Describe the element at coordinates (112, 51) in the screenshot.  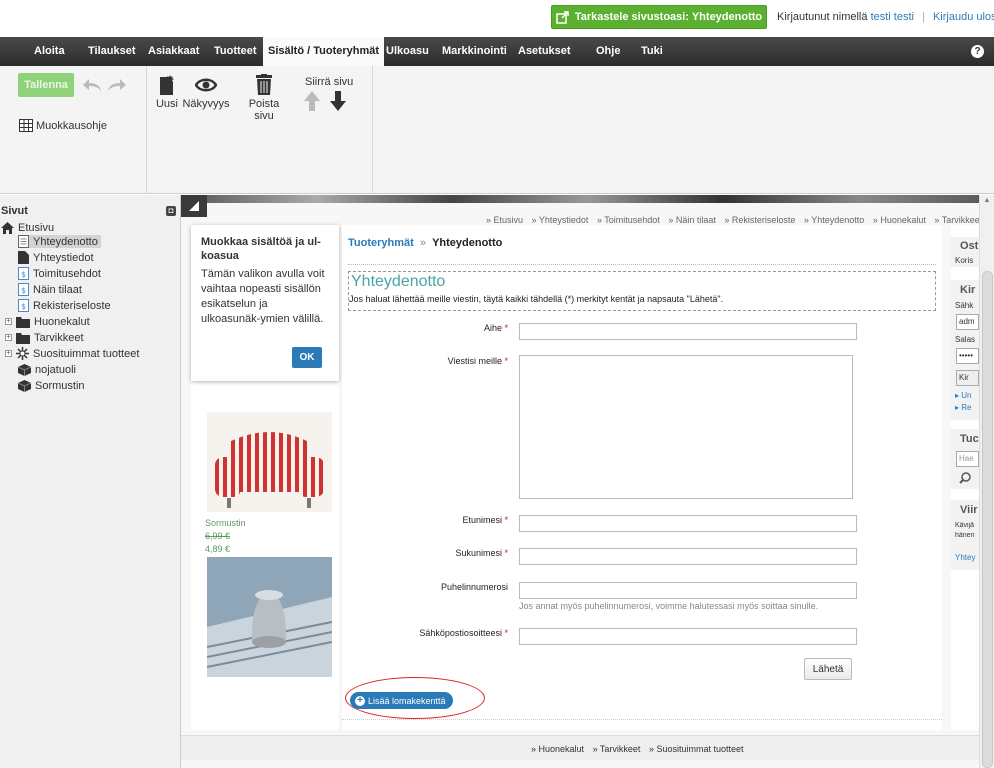
I see `menu-item-tilaukset: Tilaukset` at that location.